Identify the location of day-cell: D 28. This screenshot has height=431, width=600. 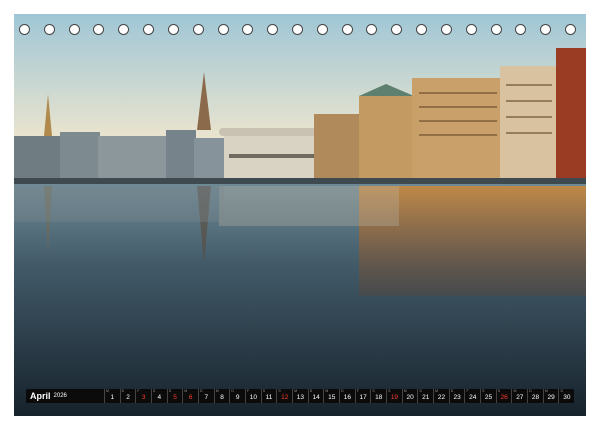
(535, 396).